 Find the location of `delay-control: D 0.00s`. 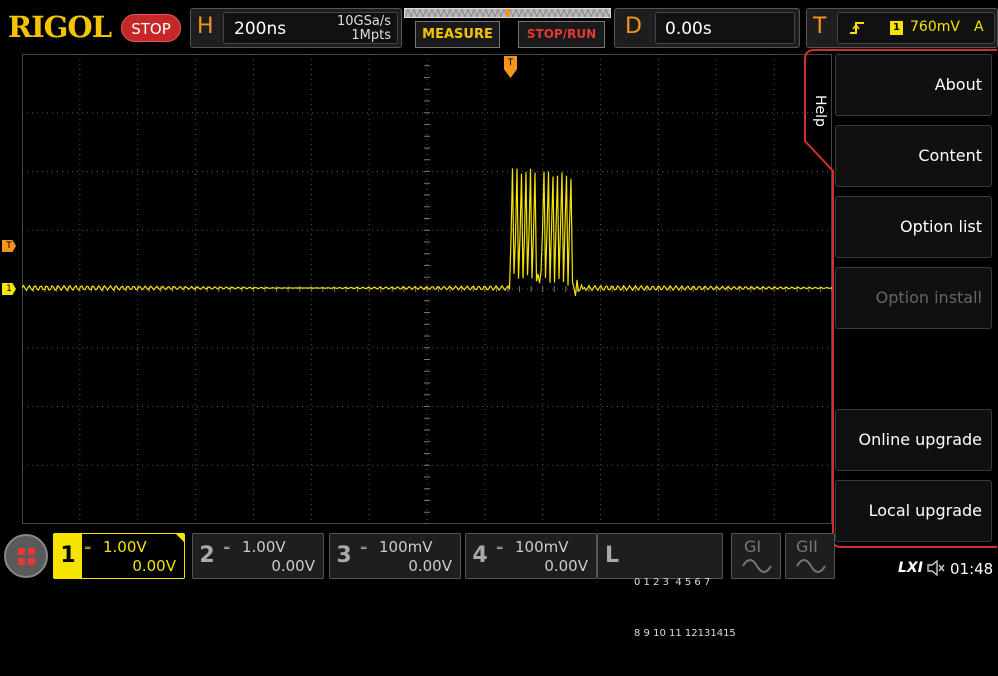

delay-control: D 0.00s is located at coordinates (707, 28).